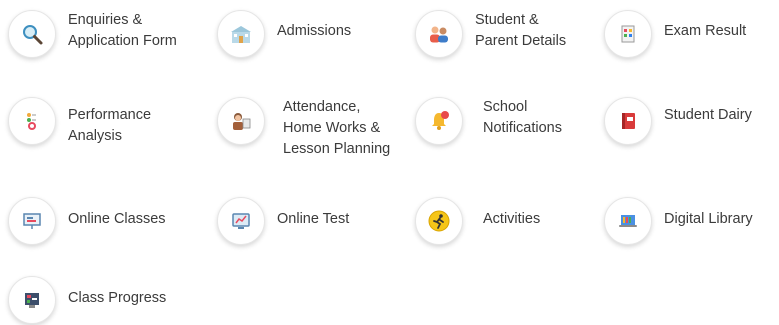 The width and height of the screenshot is (779, 325). What do you see at coordinates (439, 221) in the screenshot?
I see `running-icon` at bounding box center [439, 221].